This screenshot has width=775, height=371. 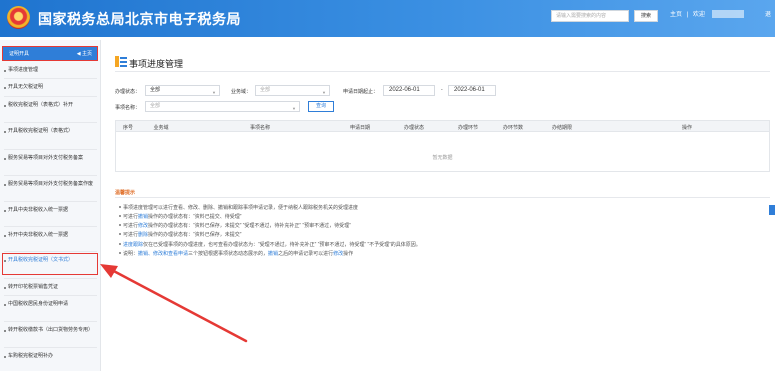 I want to click on side-float-tab, so click(x=772, y=210).